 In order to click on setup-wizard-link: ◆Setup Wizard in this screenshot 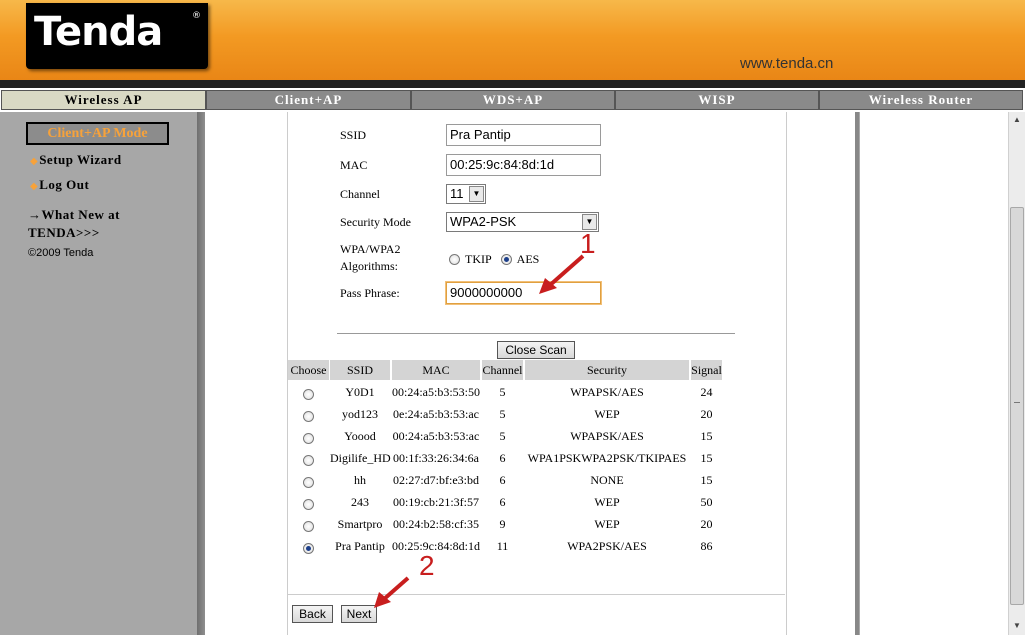, I will do `click(76, 160)`.